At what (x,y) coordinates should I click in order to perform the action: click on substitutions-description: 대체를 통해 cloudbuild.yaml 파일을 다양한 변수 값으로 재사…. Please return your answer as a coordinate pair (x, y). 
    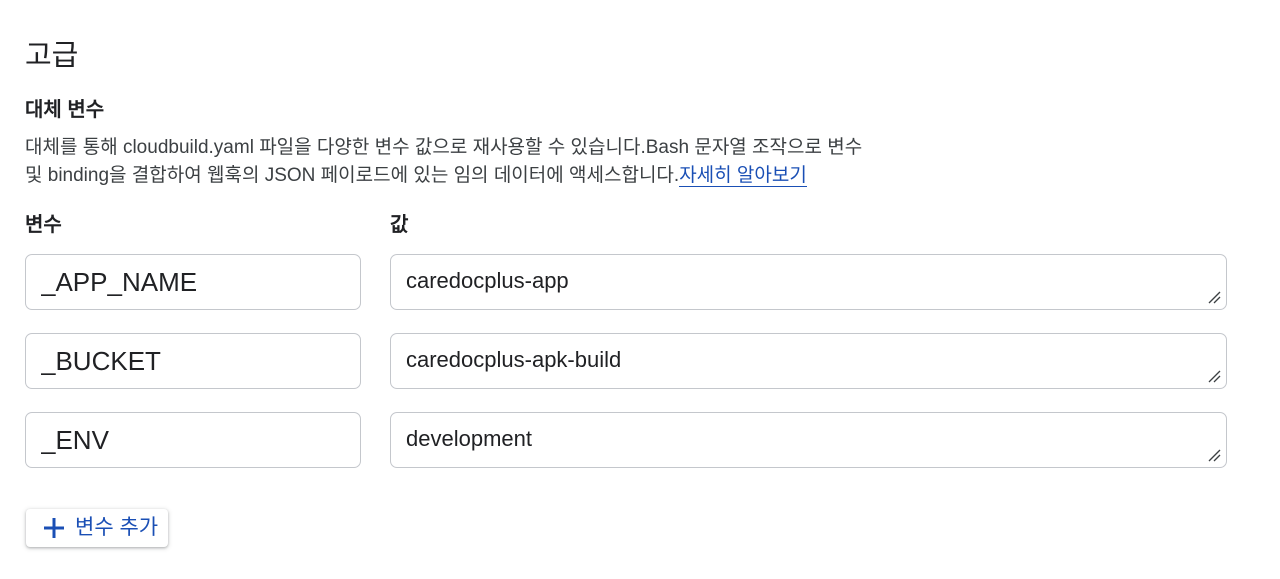
    Looking at the image, I should click on (465, 162).